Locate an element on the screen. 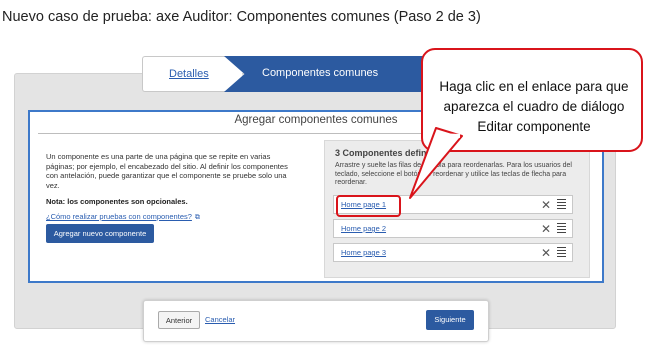 The image size is (650, 360). component-row: Home page 2 ✕ is located at coordinates (453, 228).